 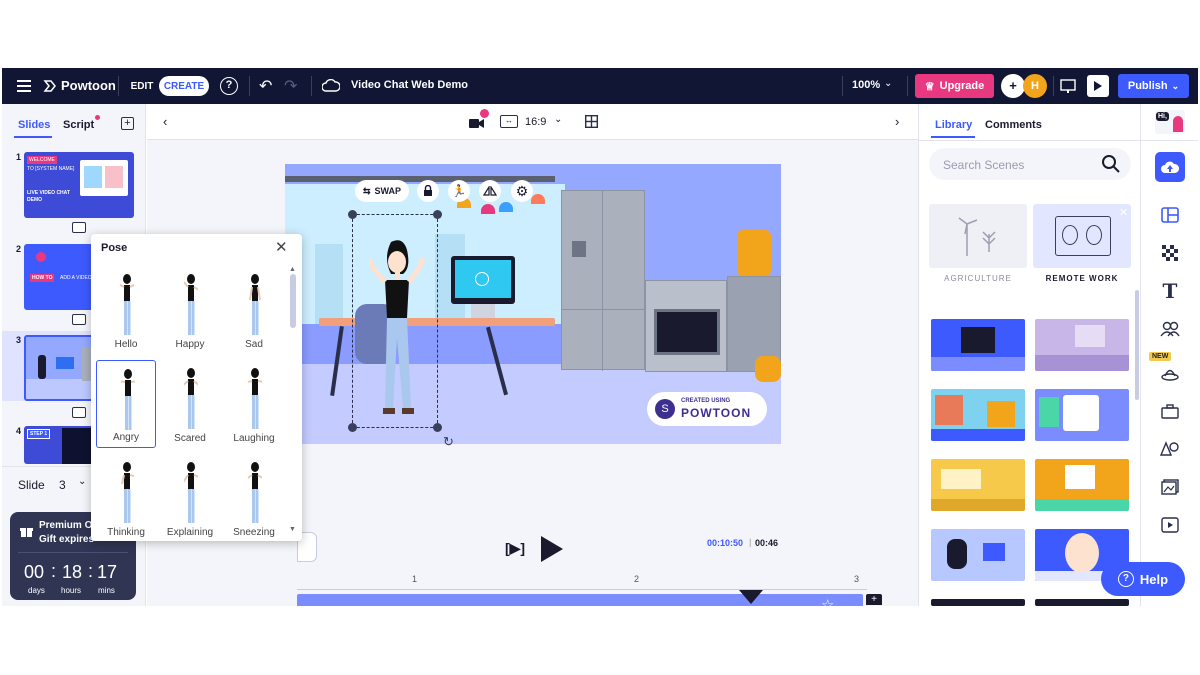 I want to click on lock-icon, so click(x=428, y=191).